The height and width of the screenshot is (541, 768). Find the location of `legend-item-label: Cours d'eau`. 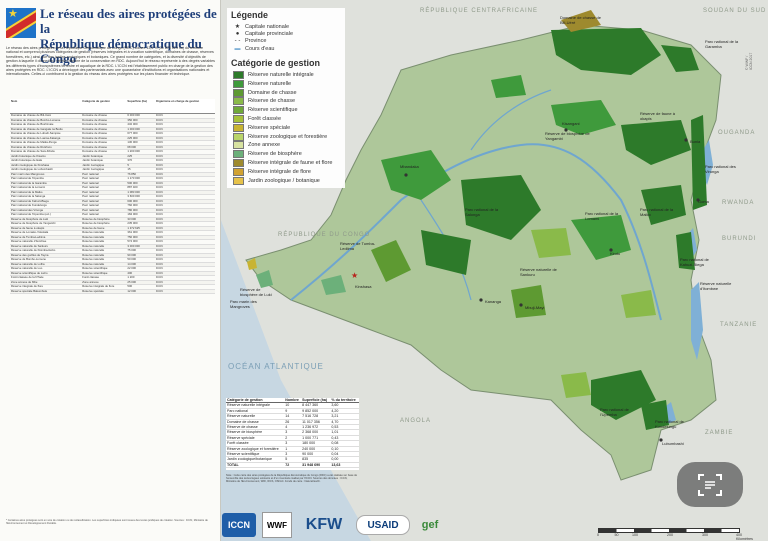

legend-item-label: Cours d'eau is located at coordinates (260, 48).